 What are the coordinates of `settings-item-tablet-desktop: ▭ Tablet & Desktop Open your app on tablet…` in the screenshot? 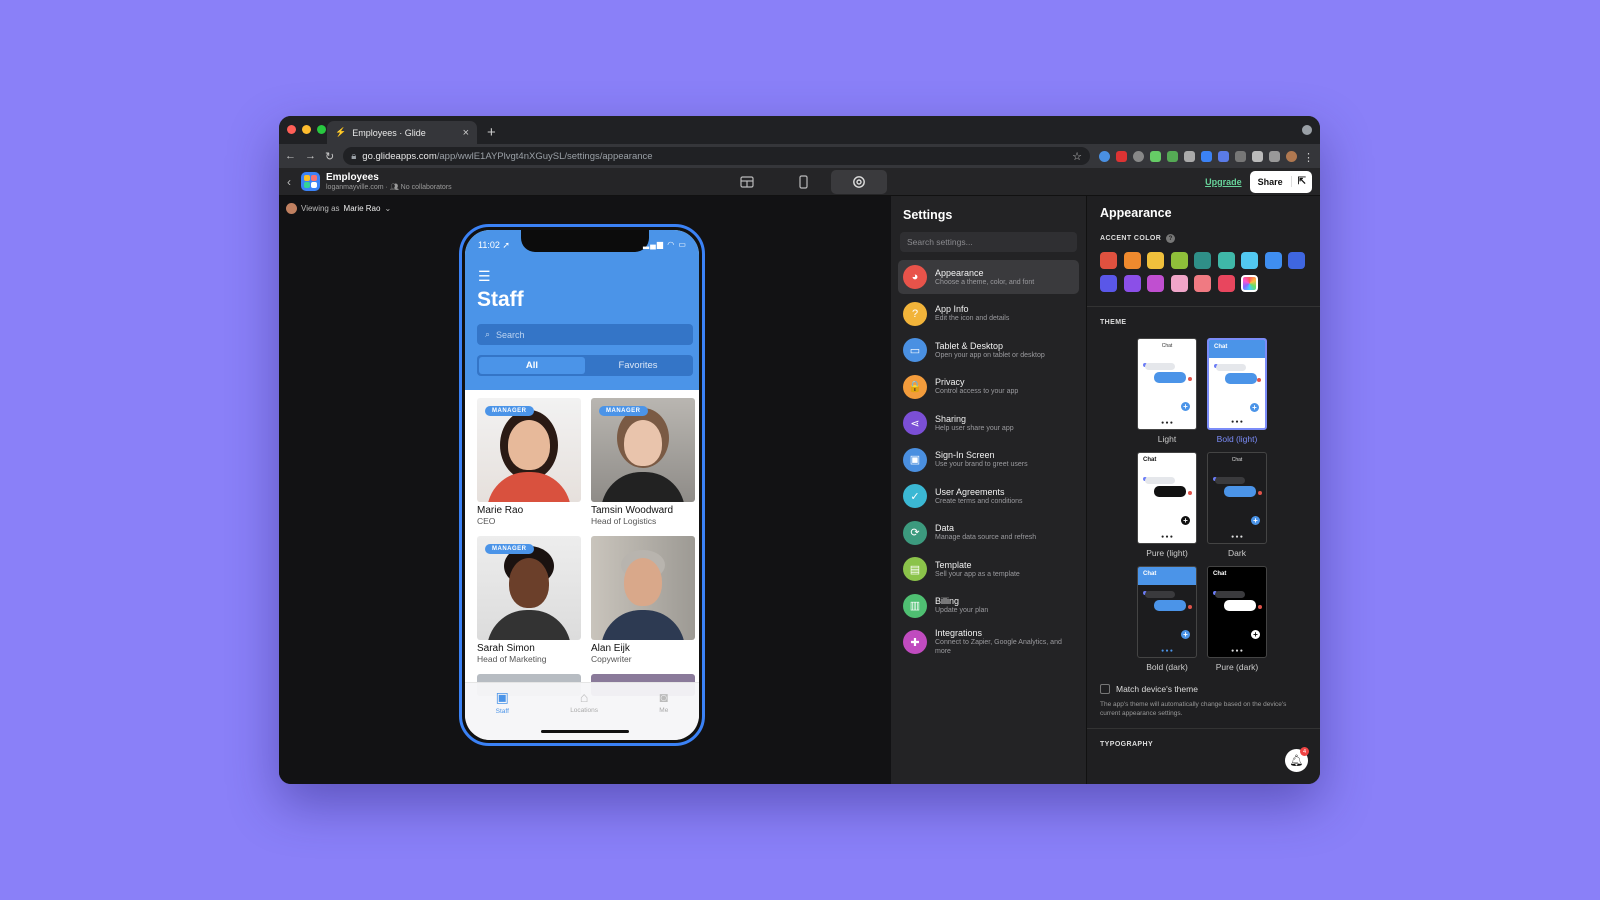 It's located at (988, 350).